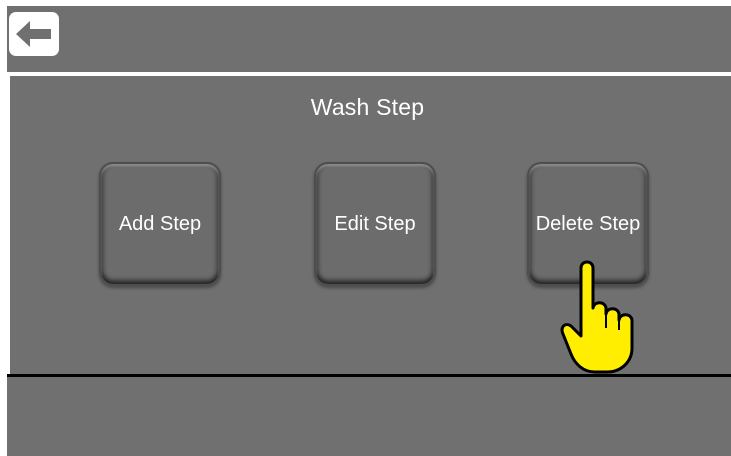  I want to click on add-step-button: Add Step, so click(160, 224).